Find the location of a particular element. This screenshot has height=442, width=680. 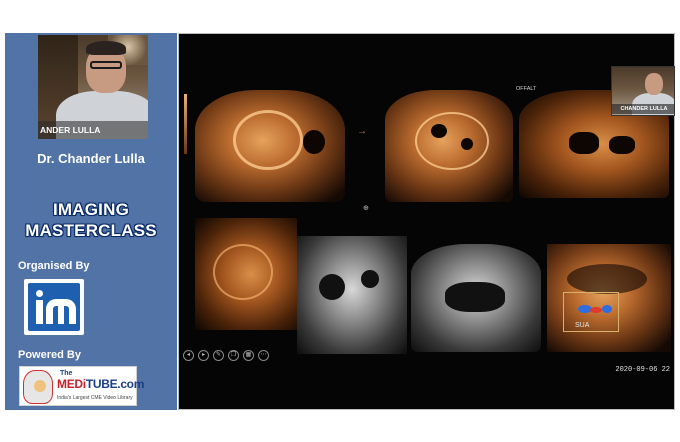

prev-button: ◂ is located at coordinates (188, 355).